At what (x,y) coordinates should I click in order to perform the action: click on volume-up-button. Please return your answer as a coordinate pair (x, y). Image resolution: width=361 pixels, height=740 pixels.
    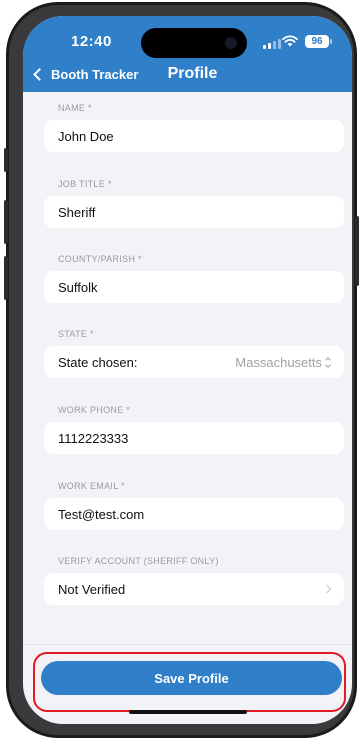
    Looking at the image, I should click on (6, 222).